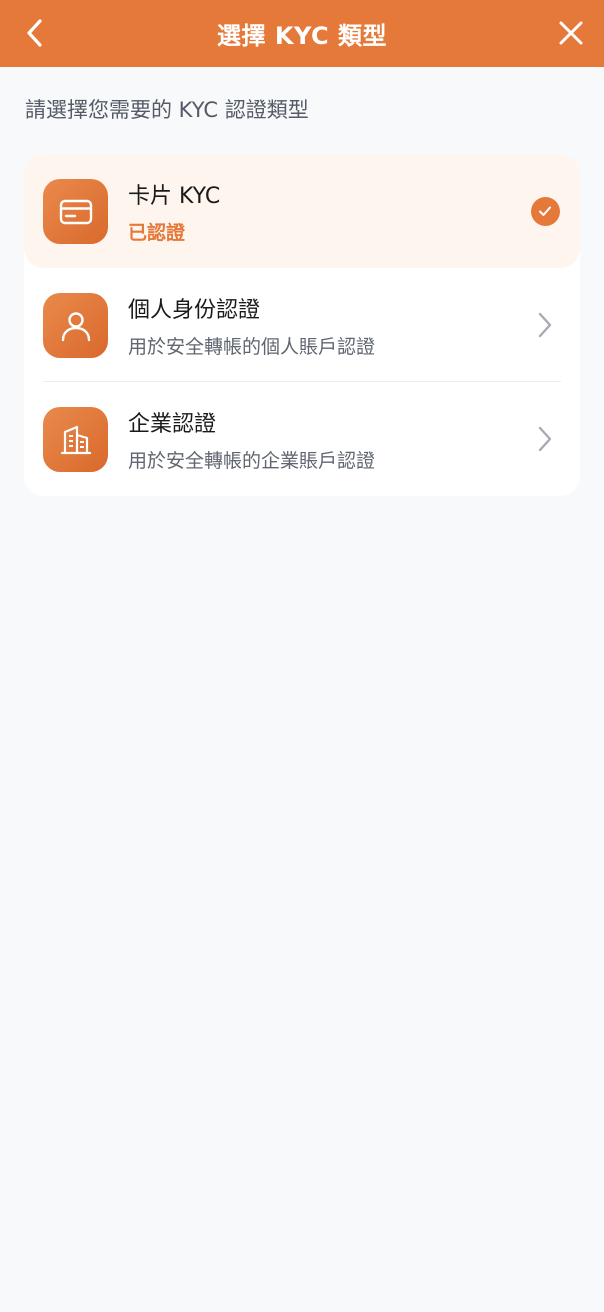 The width and height of the screenshot is (604, 1312). Describe the element at coordinates (194, 310) in the screenshot. I see `option-label: 個人身份認證` at that location.